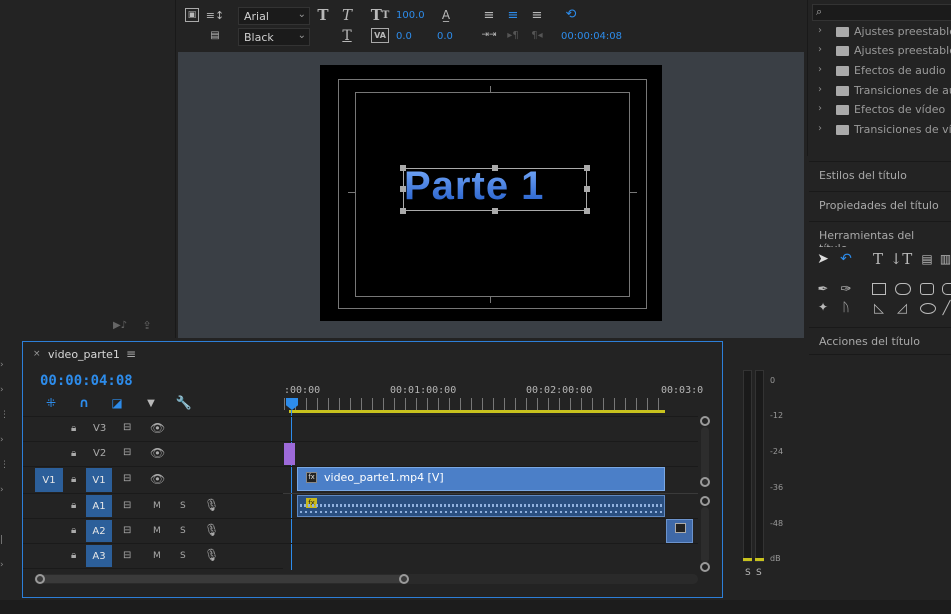 The image size is (951, 614). I want to click on title-properties-header: Propiedades del título, so click(880, 205).